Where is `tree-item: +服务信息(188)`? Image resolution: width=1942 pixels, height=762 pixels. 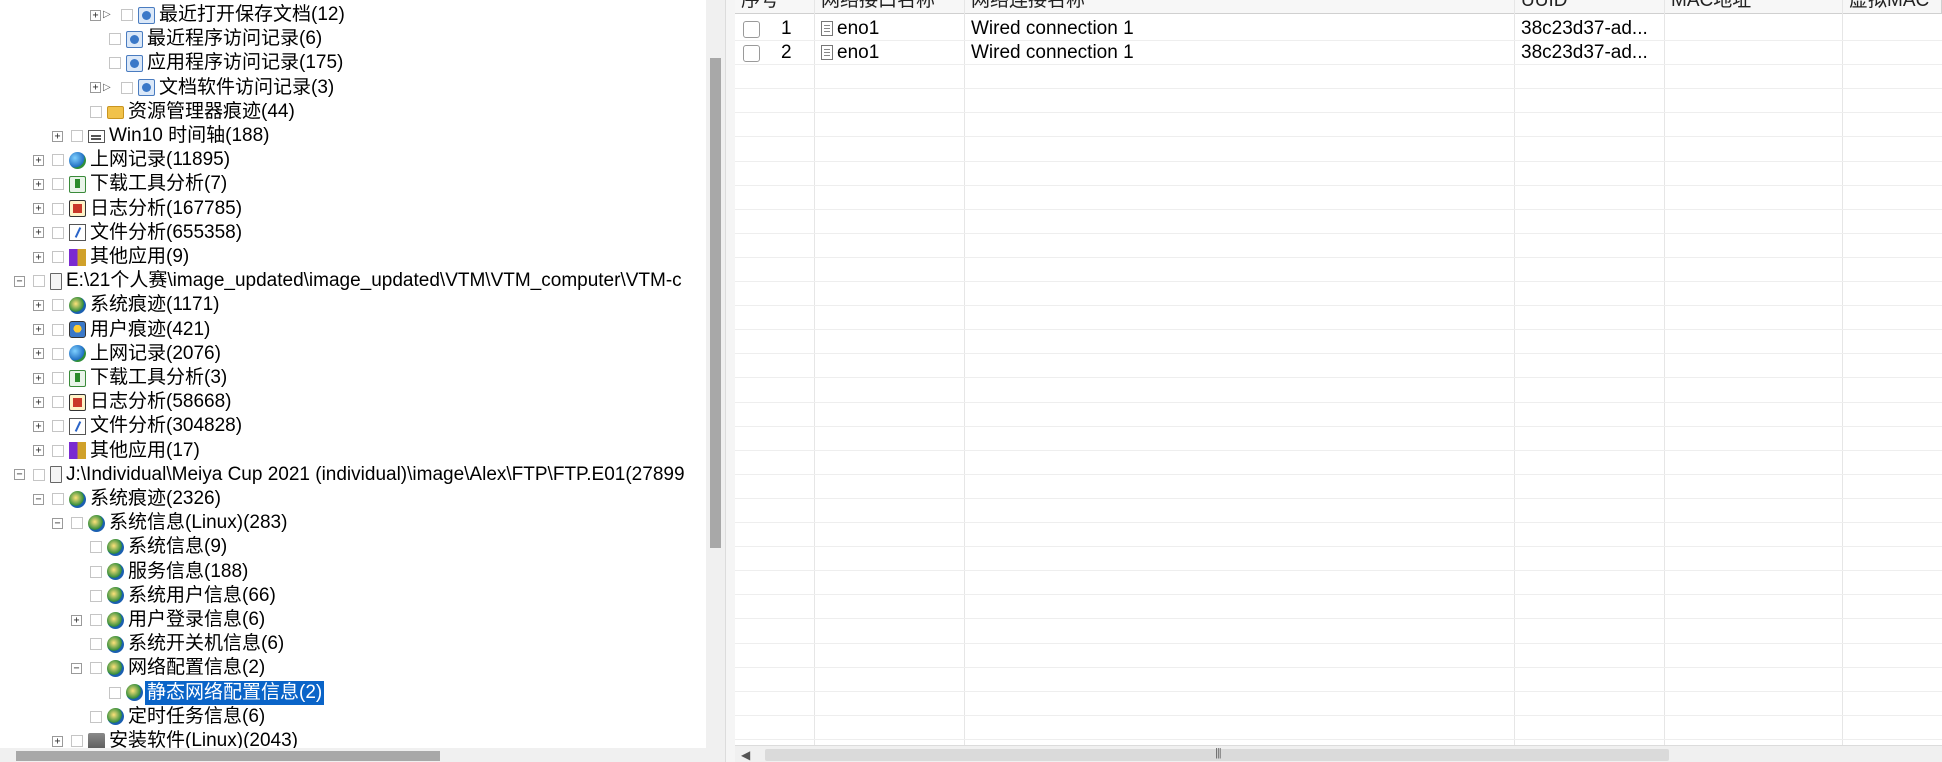 tree-item: +服务信息(188) is located at coordinates (160, 572).